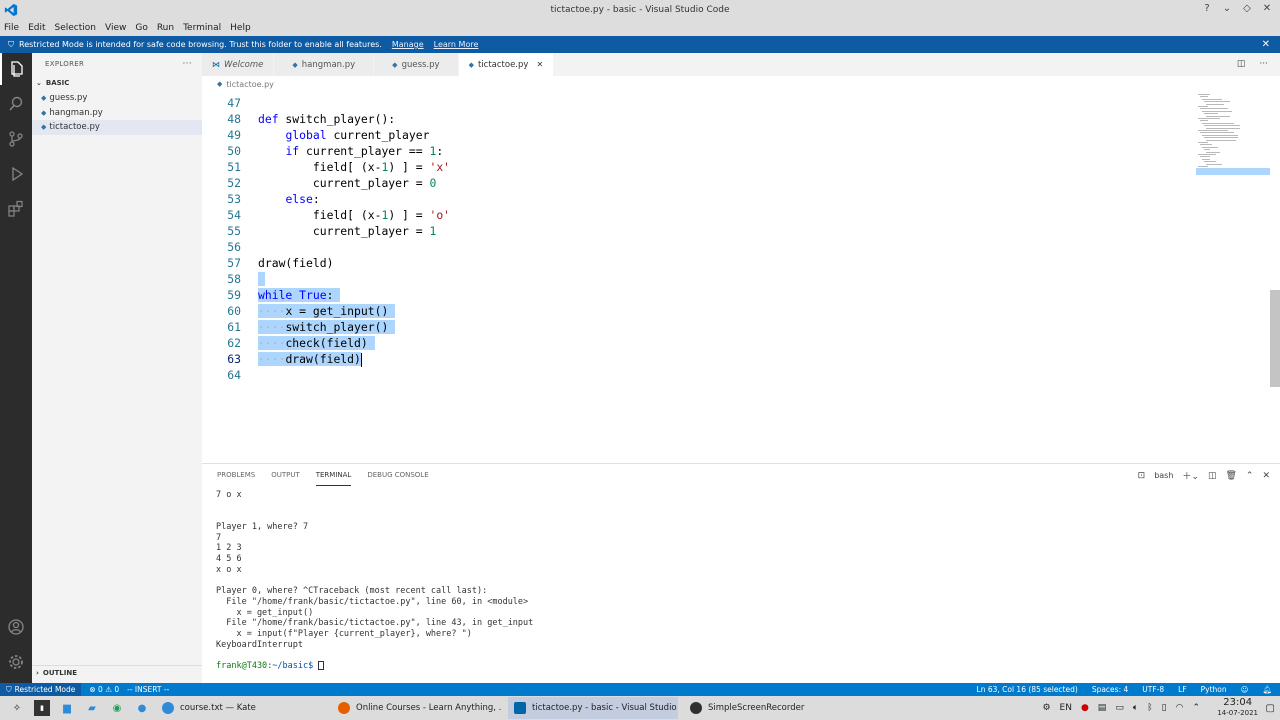  What do you see at coordinates (1163, 475) in the screenshot?
I see `shell-name: bash` at bounding box center [1163, 475].